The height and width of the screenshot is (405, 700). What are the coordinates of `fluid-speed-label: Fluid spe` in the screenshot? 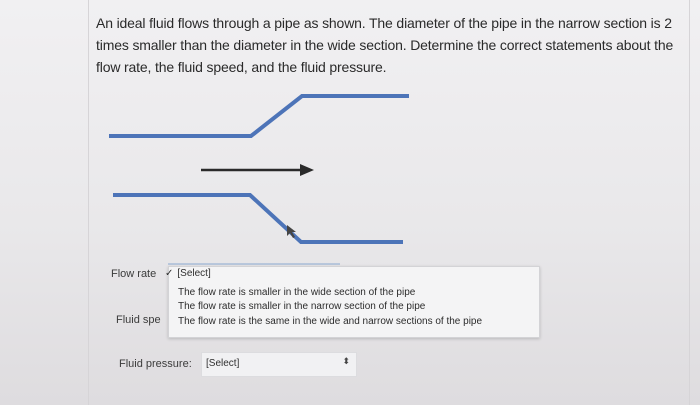 It's located at (138, 320).